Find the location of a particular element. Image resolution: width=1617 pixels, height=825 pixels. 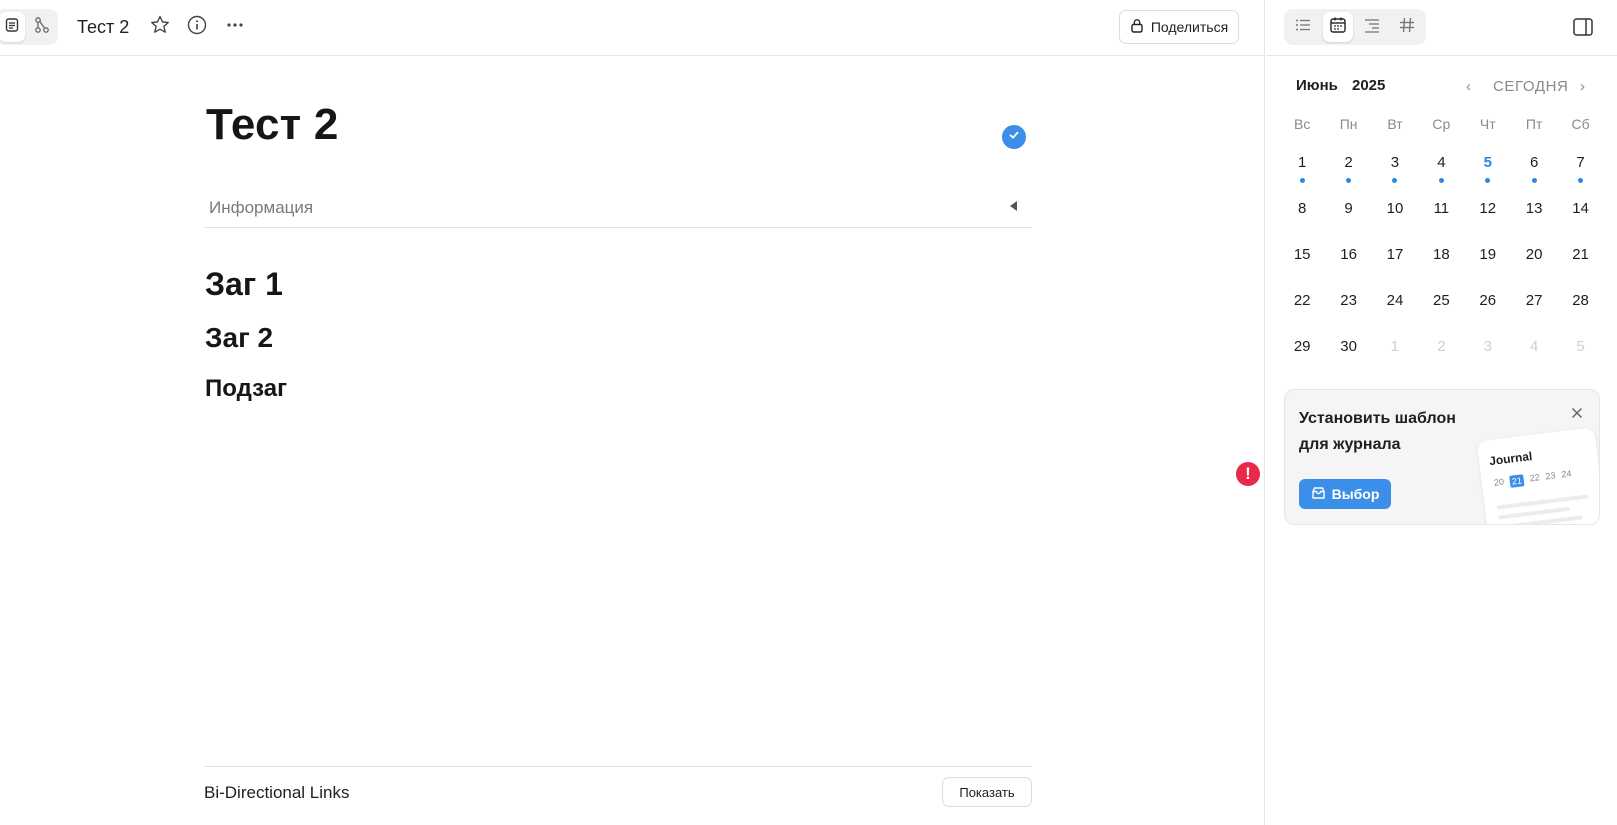

calendar-day-next-month: 5 is located at coordinates (1580, 349).